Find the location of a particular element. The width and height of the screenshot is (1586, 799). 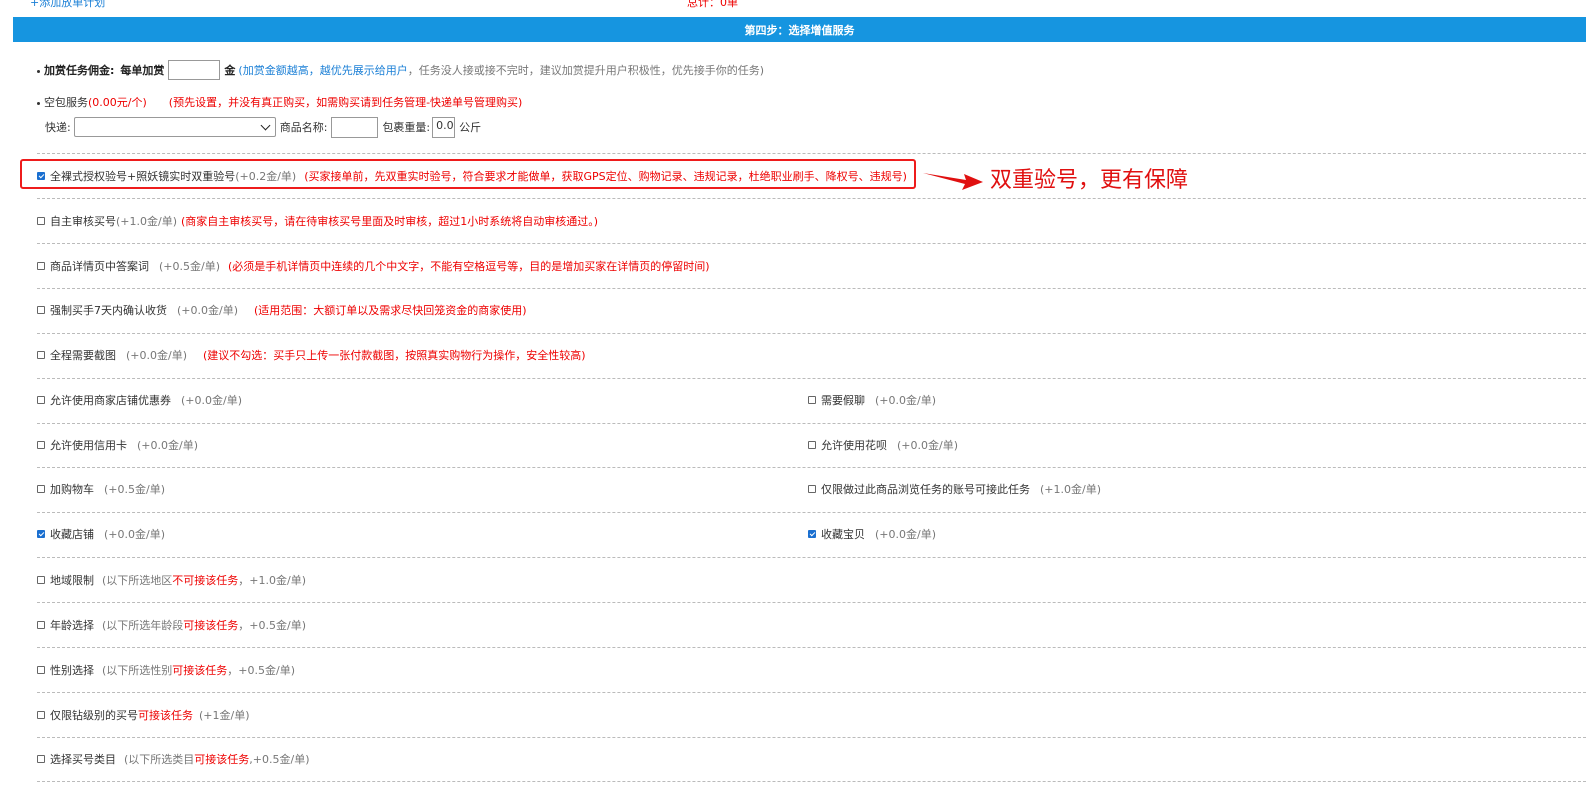

chevron-down-icon is located at coordinates (265, 125).